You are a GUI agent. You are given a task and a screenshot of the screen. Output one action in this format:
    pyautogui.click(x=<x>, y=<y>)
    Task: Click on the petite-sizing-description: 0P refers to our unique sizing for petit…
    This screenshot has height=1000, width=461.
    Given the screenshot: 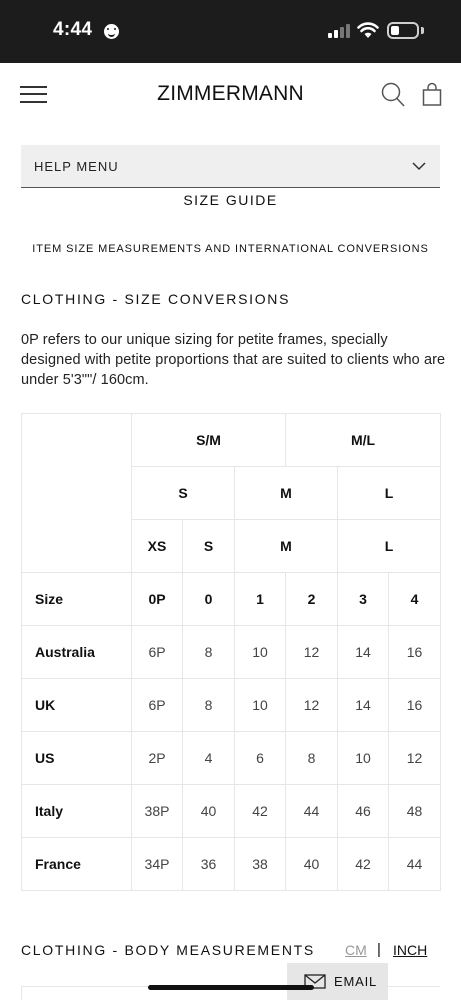 What is the action you would take?
    pyautogui.click(x=233, y=360)
    